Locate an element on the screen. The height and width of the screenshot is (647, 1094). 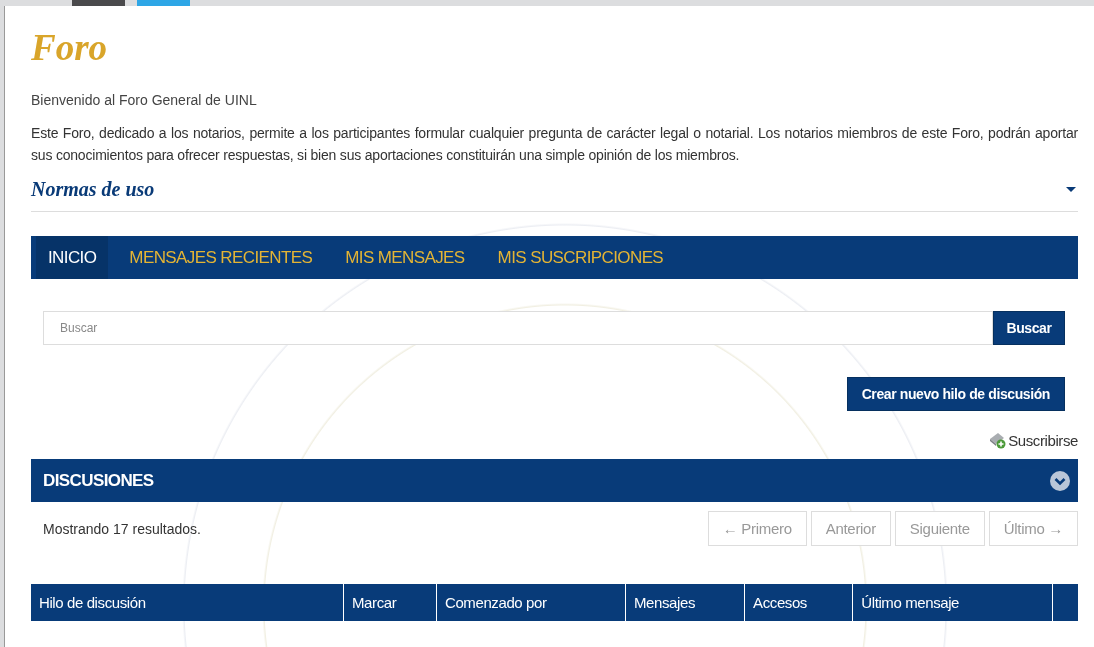
column-header: Último mensaje is located at coordinates (952, 602).